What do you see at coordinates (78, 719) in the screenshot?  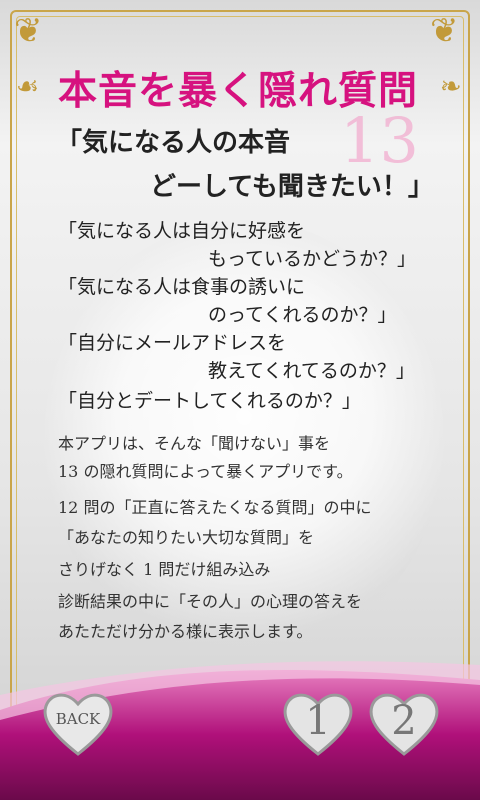 I see `back-button-label: BACK` at bounding box center [78, 719].